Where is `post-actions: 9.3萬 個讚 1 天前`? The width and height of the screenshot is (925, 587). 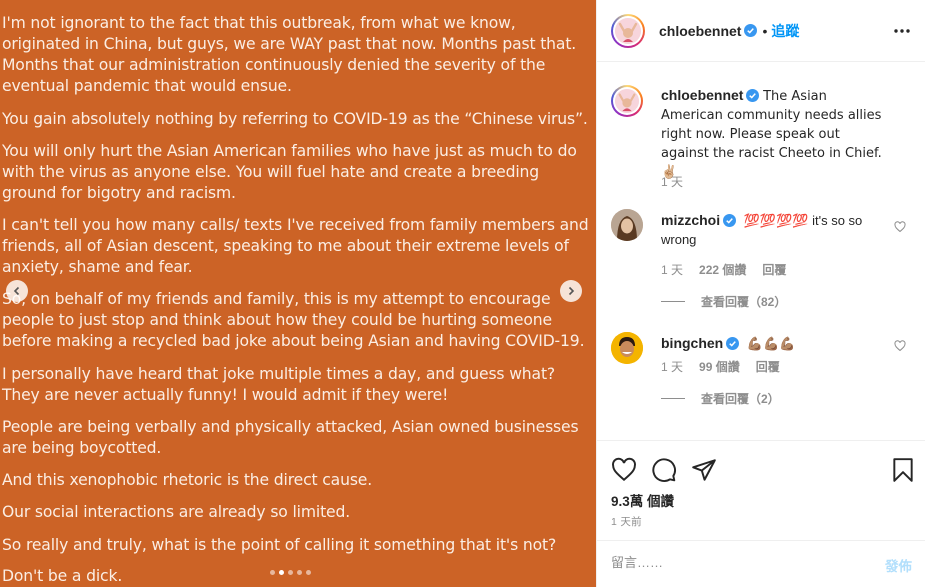
post-actions: 9.3萬 個讚 1 天前 is located at coordinates (761, 490).